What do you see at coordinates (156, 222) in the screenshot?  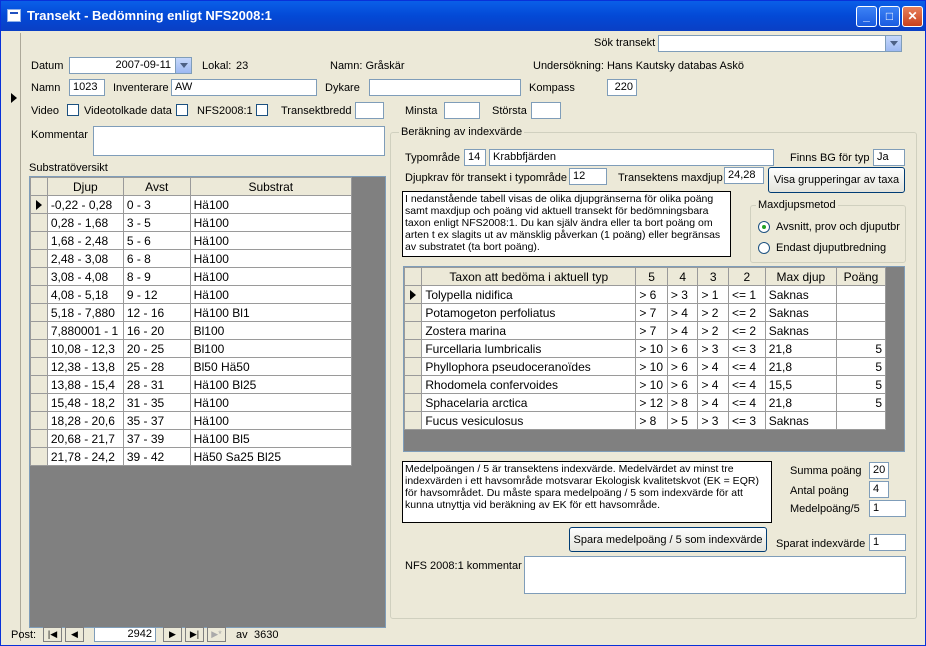 I see `cell-avst: 3 - 5` at bounding box center [156, 222].